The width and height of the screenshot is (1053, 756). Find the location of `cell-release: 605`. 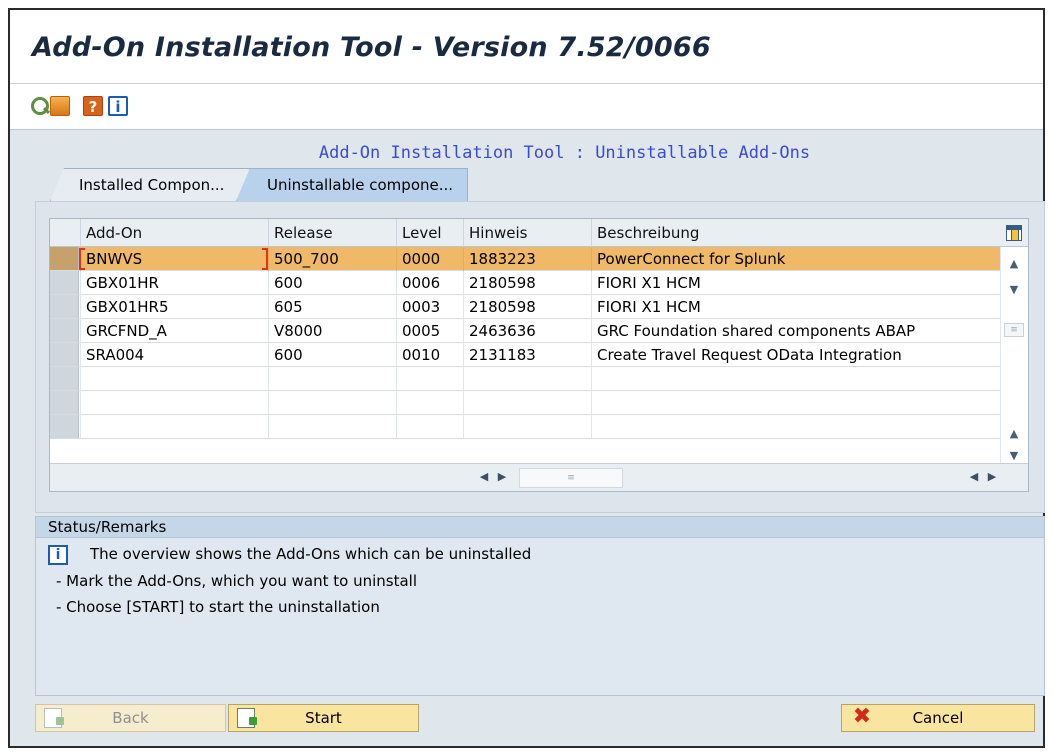

cell-release: 605 is located at coordinates (332, 307).